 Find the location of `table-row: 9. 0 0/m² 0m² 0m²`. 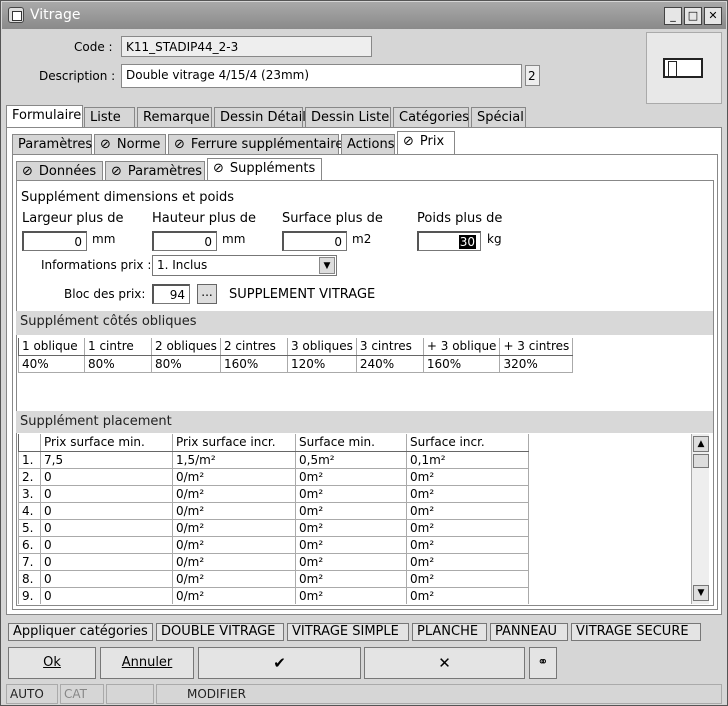

table-row: 9. 0 0/m² 0m² 0m² is located at coordinates (273, 595).